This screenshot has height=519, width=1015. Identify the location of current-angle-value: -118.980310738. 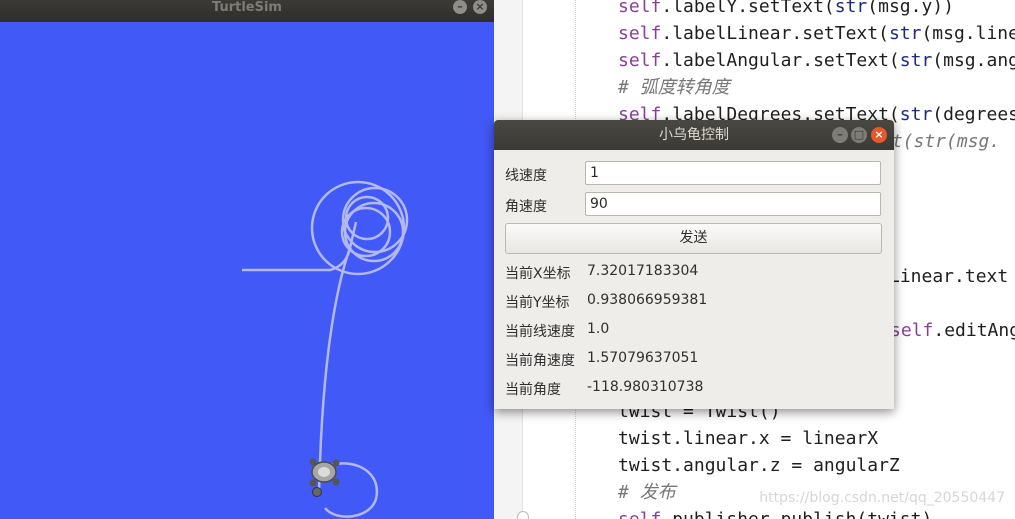
(645, 387).